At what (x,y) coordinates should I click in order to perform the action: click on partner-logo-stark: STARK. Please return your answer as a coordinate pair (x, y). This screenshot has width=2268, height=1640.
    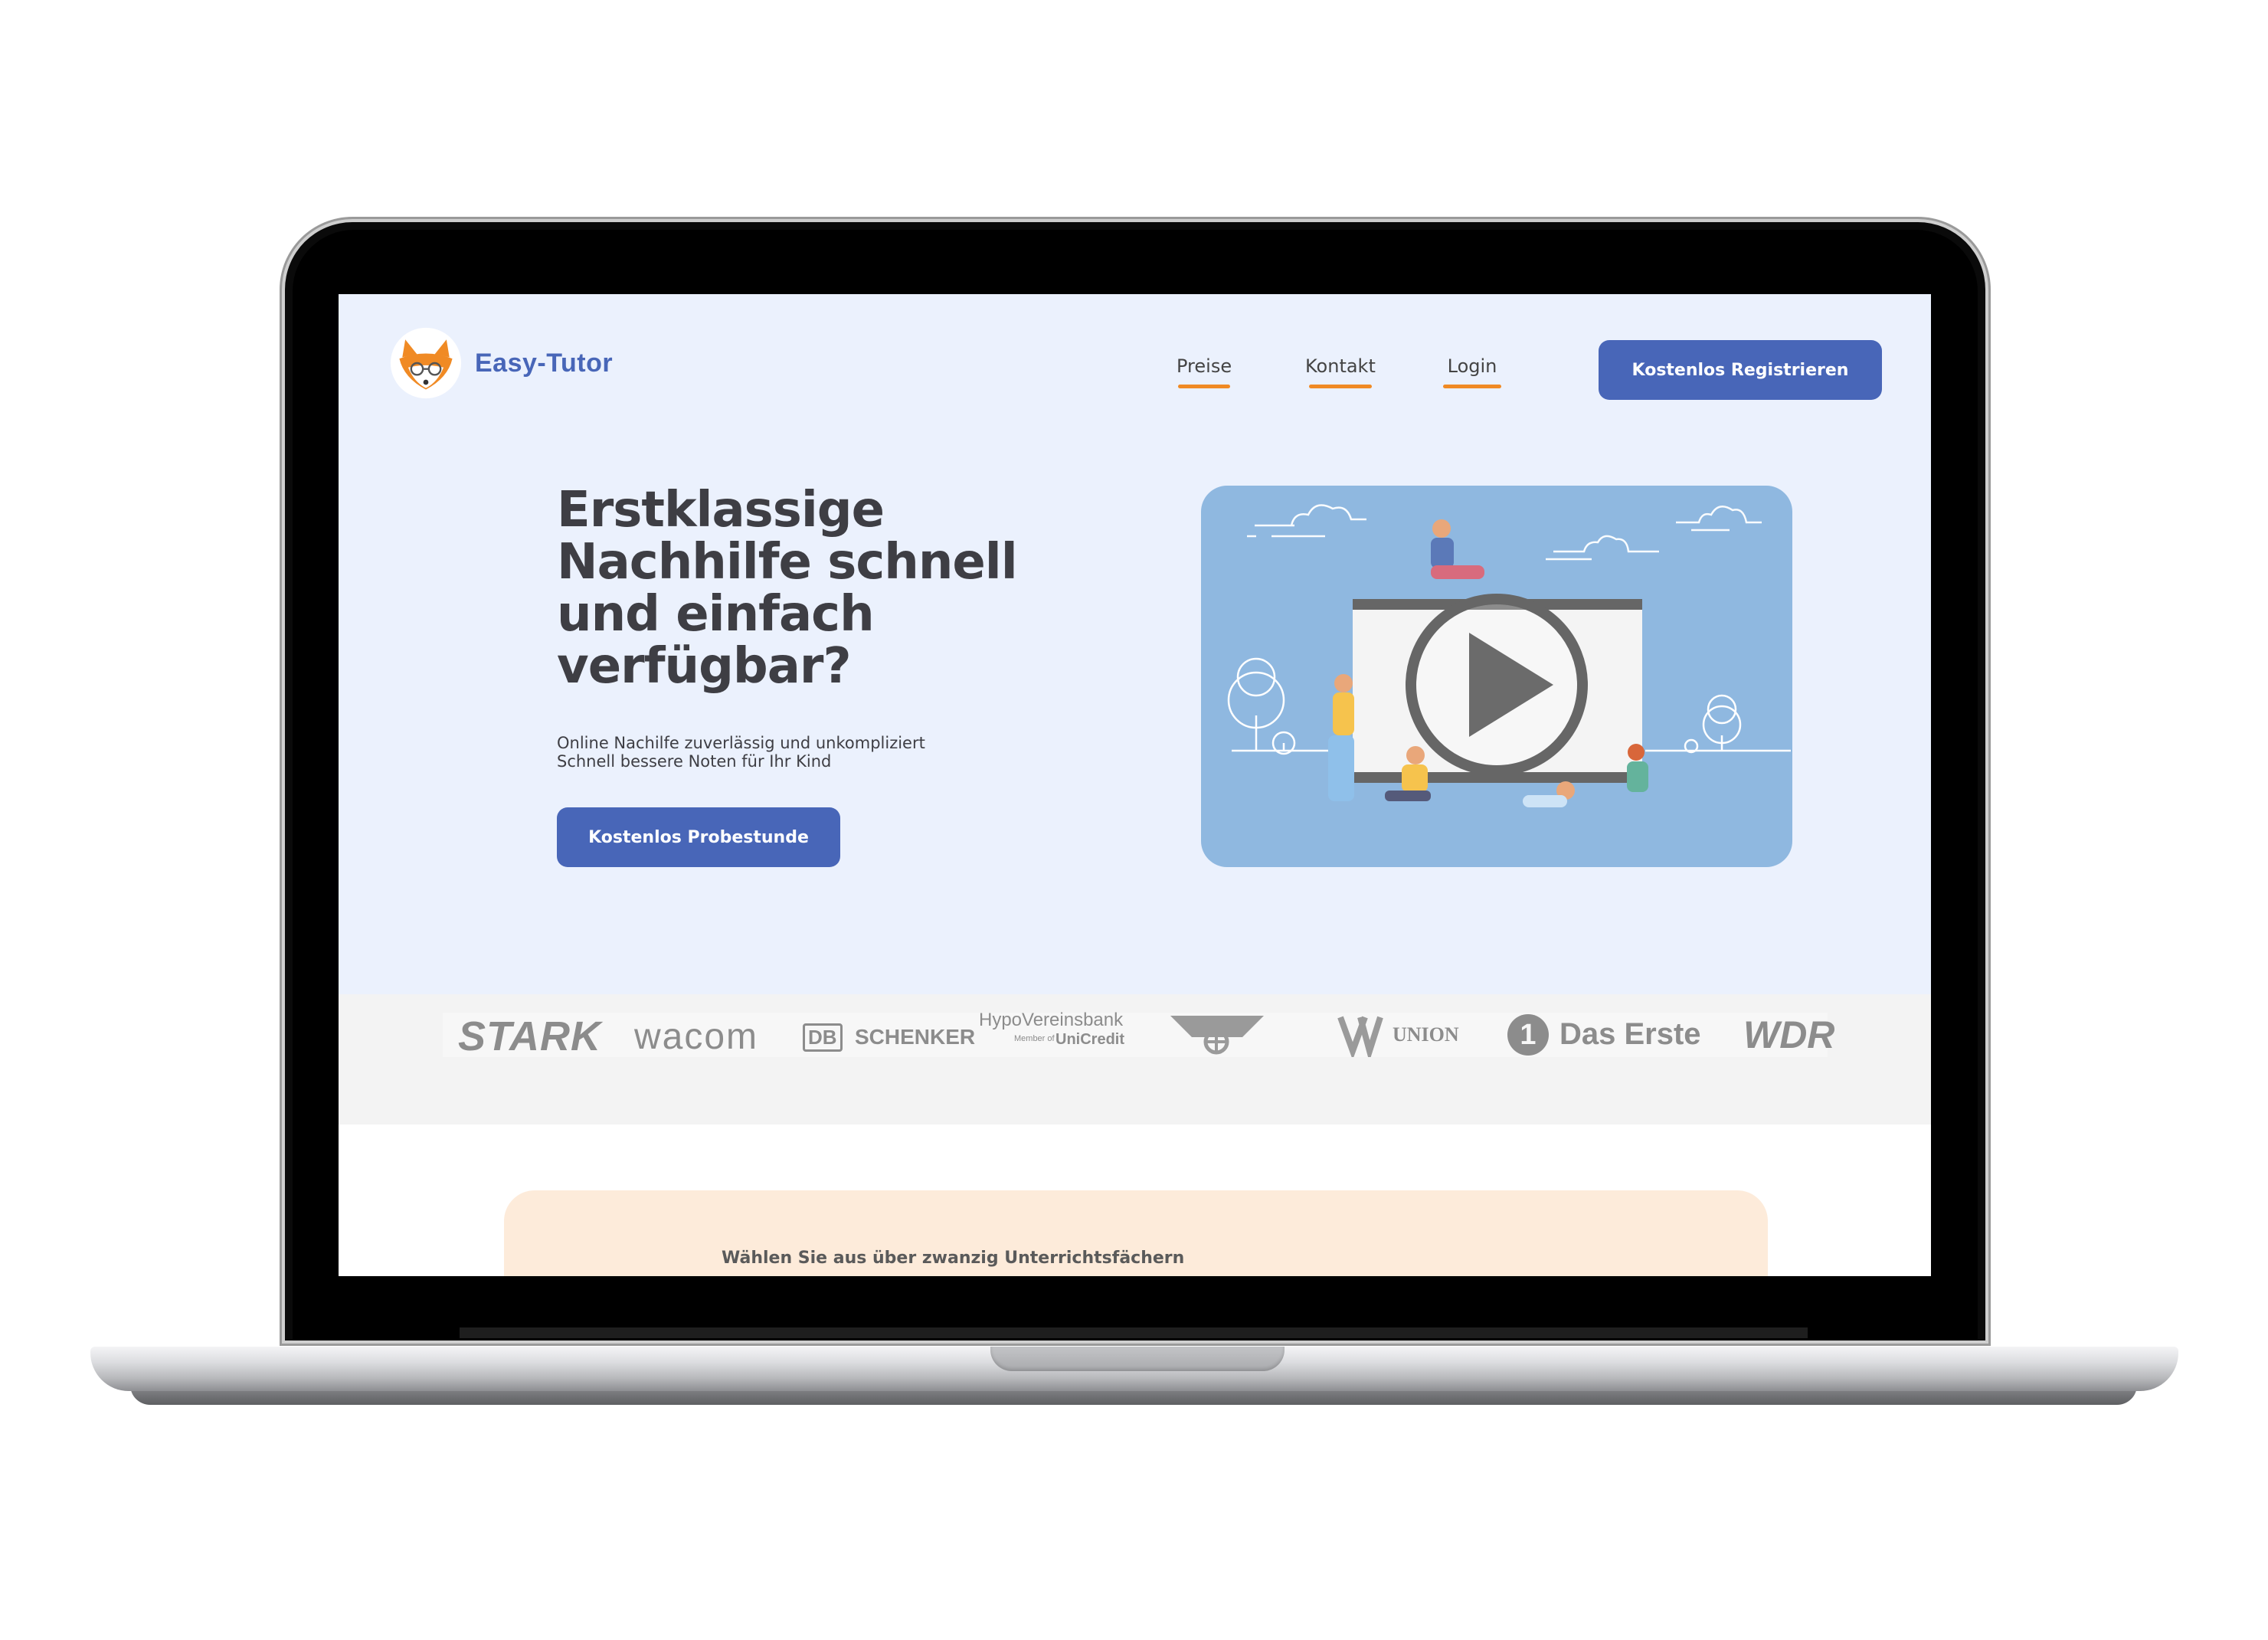
    Looking at the image, I should click on (529, 1036).